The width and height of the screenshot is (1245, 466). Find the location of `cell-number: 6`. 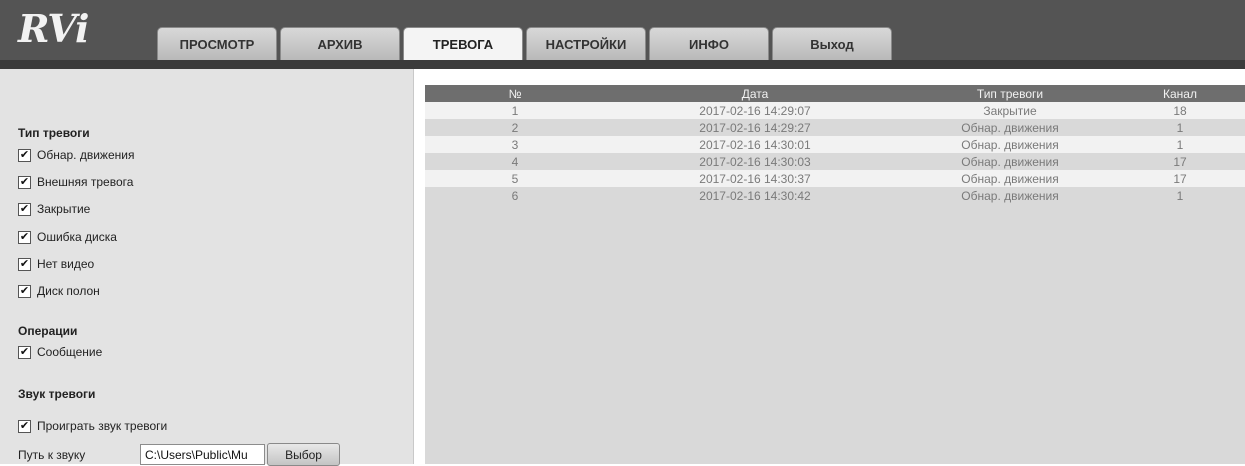

cell-number: 6 is located at coordinates (515, 195).